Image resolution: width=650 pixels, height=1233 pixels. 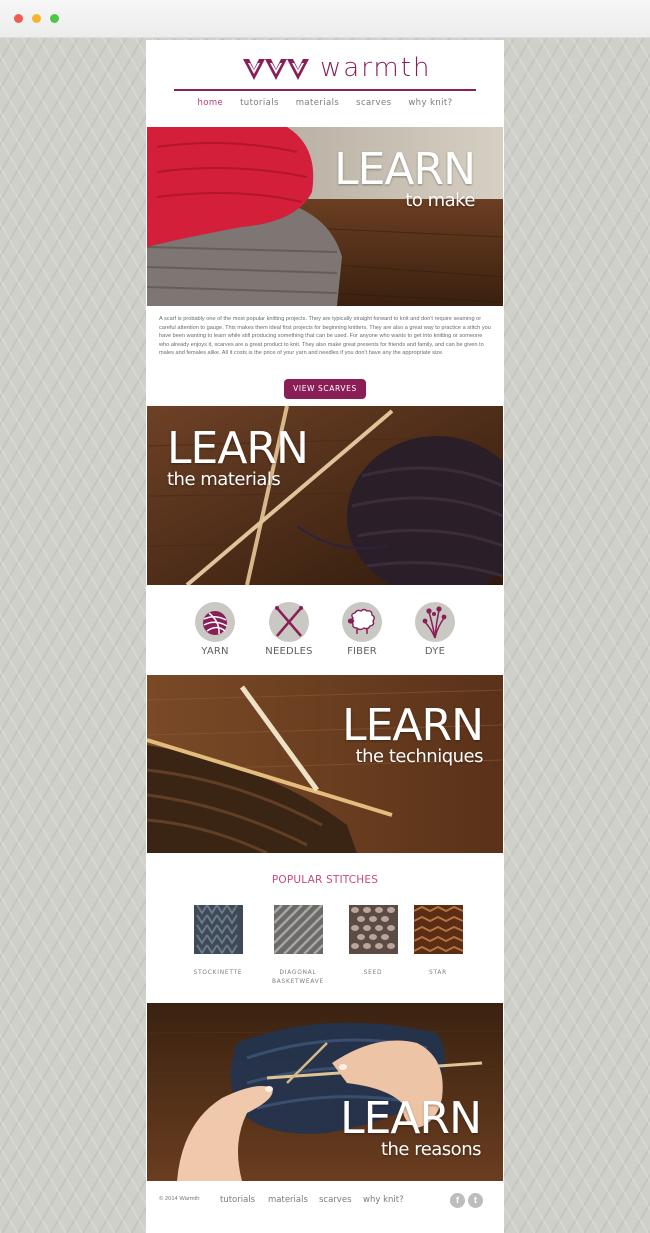 I want to click on stitch-label: STOCKINETTE, so click(x=218, y=973).